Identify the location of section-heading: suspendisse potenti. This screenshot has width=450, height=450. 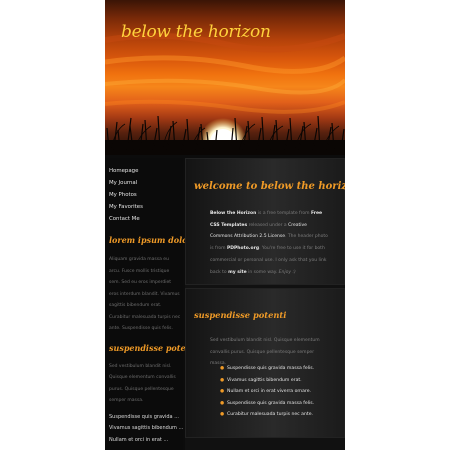
(240, 315).